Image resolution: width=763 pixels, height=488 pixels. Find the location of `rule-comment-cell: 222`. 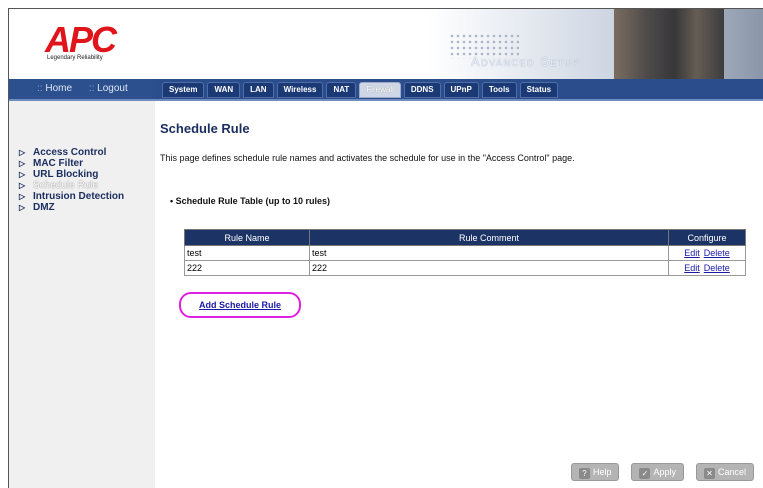

rule-comment-cell: 222 is located at coordinates (489, 268).